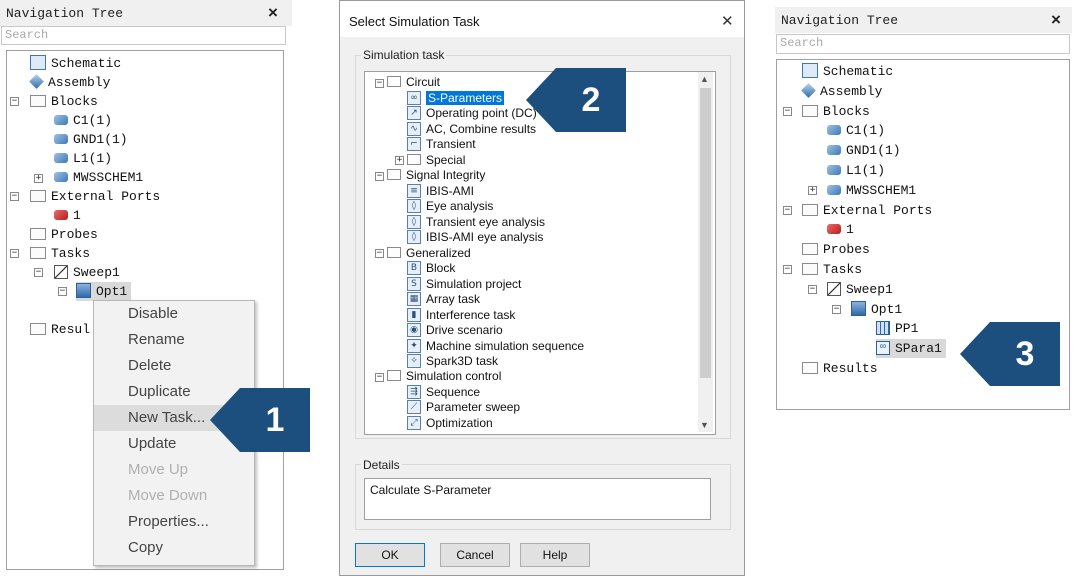 The width and height of the screenshot is (1080, 576). Describe the element at coordinates (414, 391) in the screenshot. I see `sequence-icon: ⇶` at that location.